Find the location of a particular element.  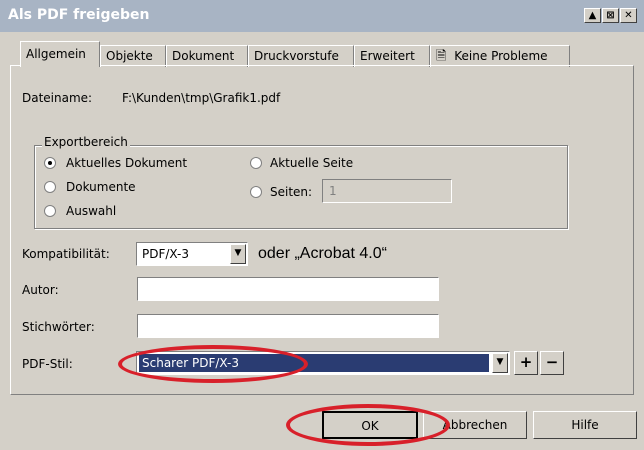

tab-label: Erweitert is located at coordinates (387, 56).